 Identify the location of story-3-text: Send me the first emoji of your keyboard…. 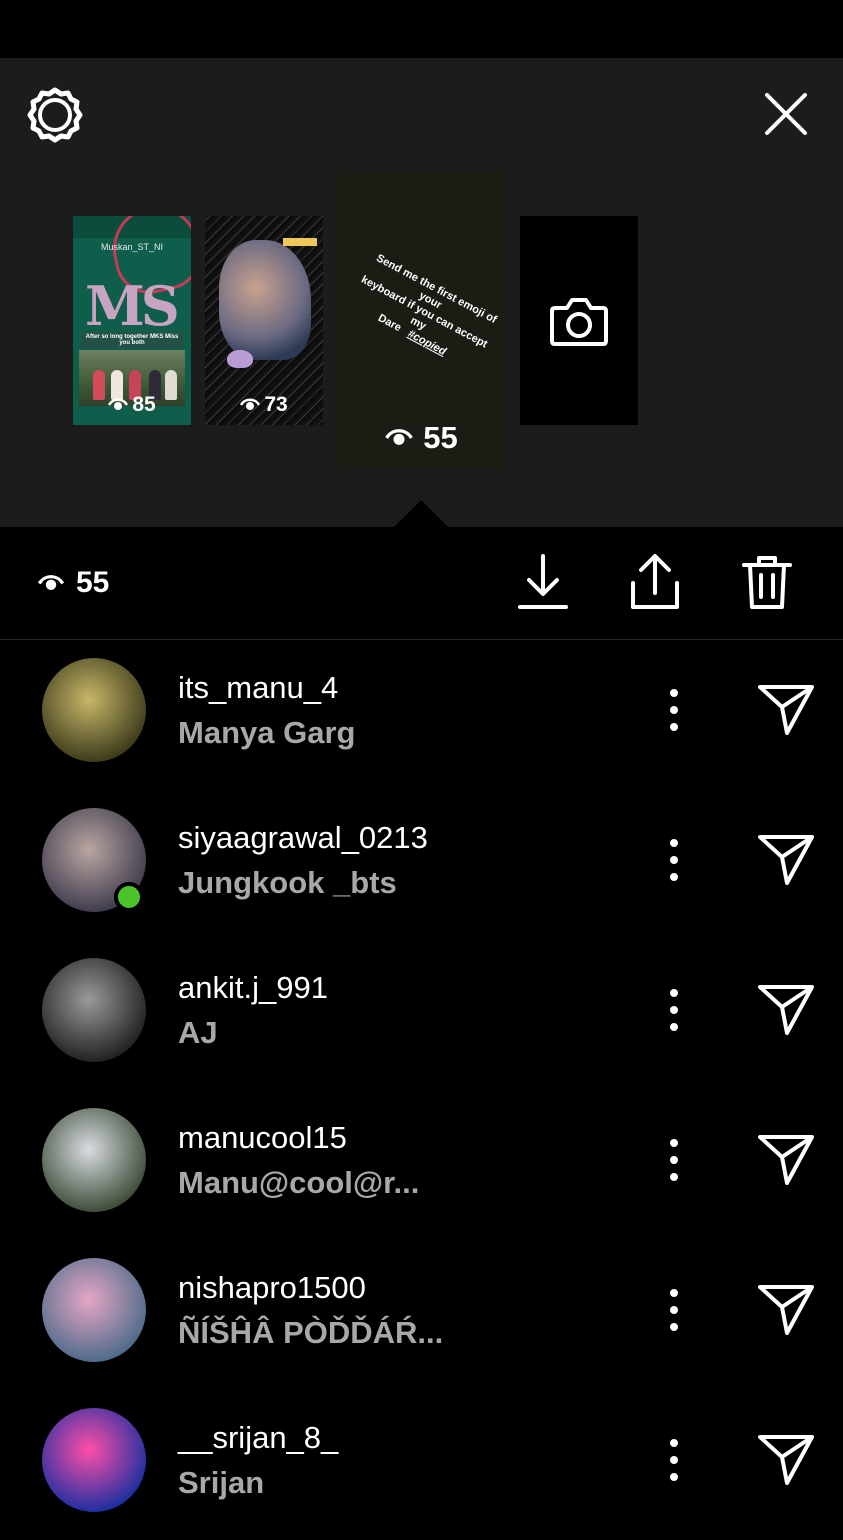
(429, 305).